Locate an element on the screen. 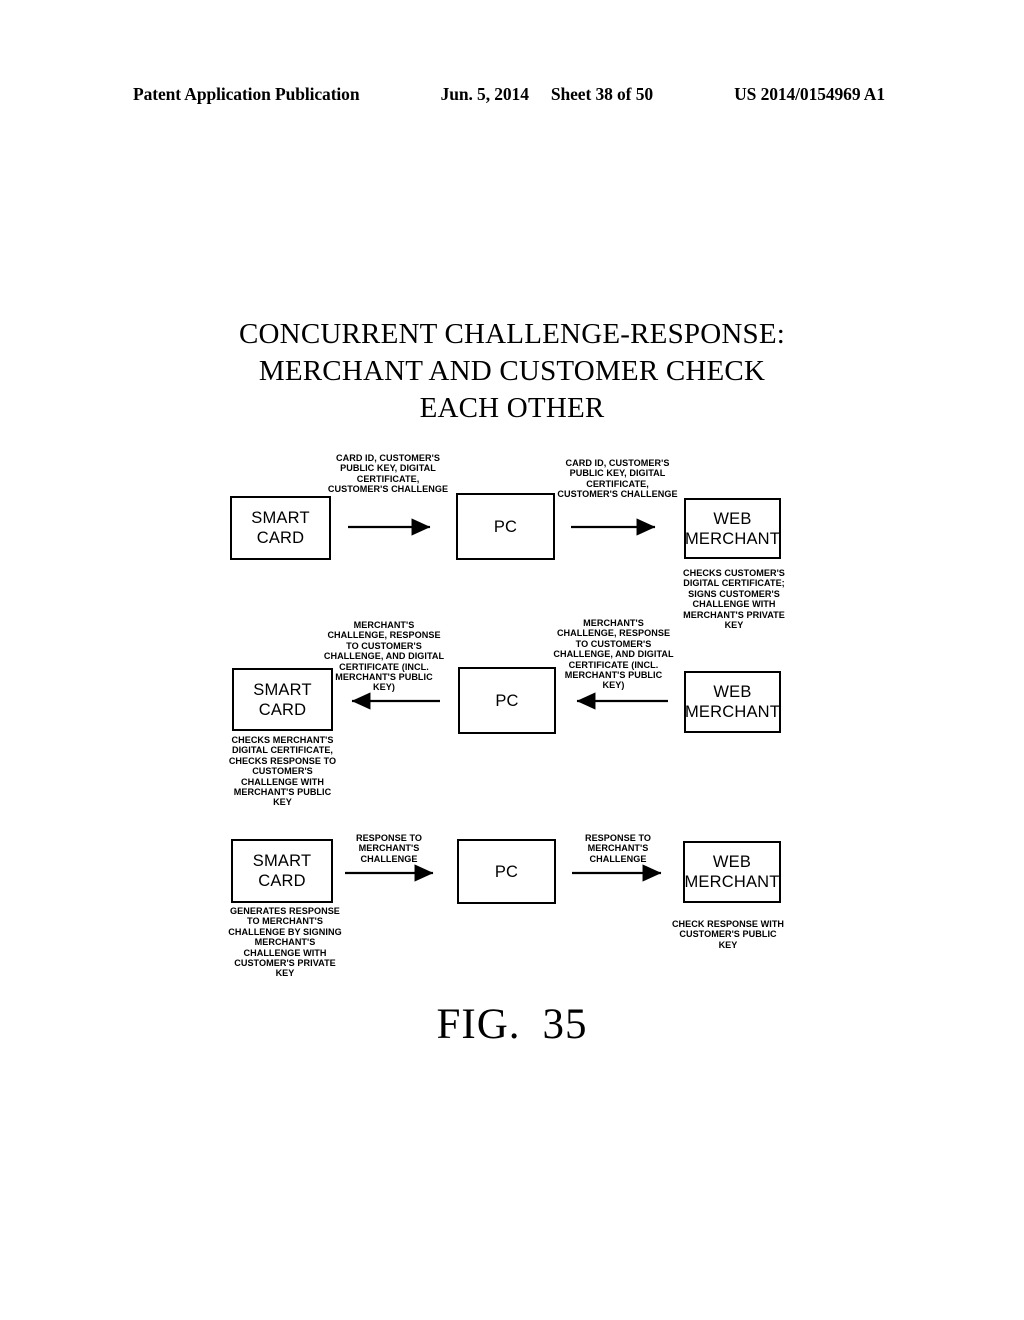  edge-label-card-to-pc-row3: RESPONSE TO MERCHANT'S CHALLENGE is located at coordinates (389, 848).